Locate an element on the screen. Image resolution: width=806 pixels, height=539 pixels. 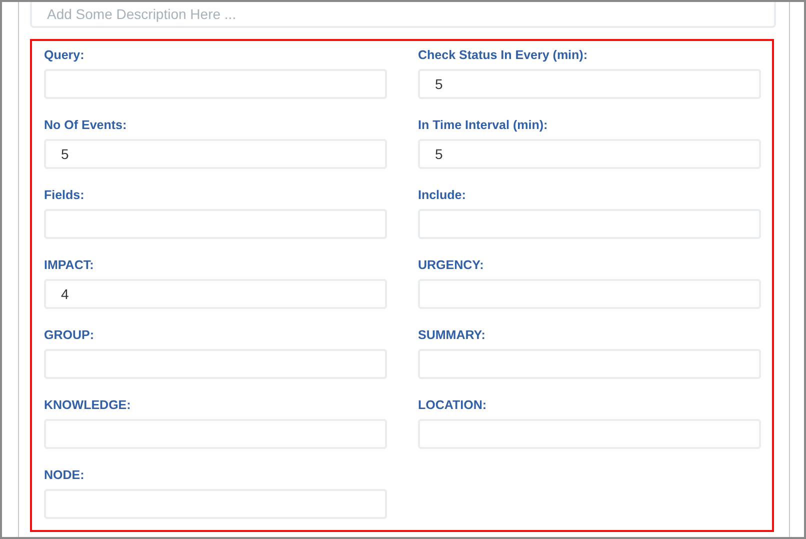
field-label: No Of Events: is located at coordinates (85, 125).